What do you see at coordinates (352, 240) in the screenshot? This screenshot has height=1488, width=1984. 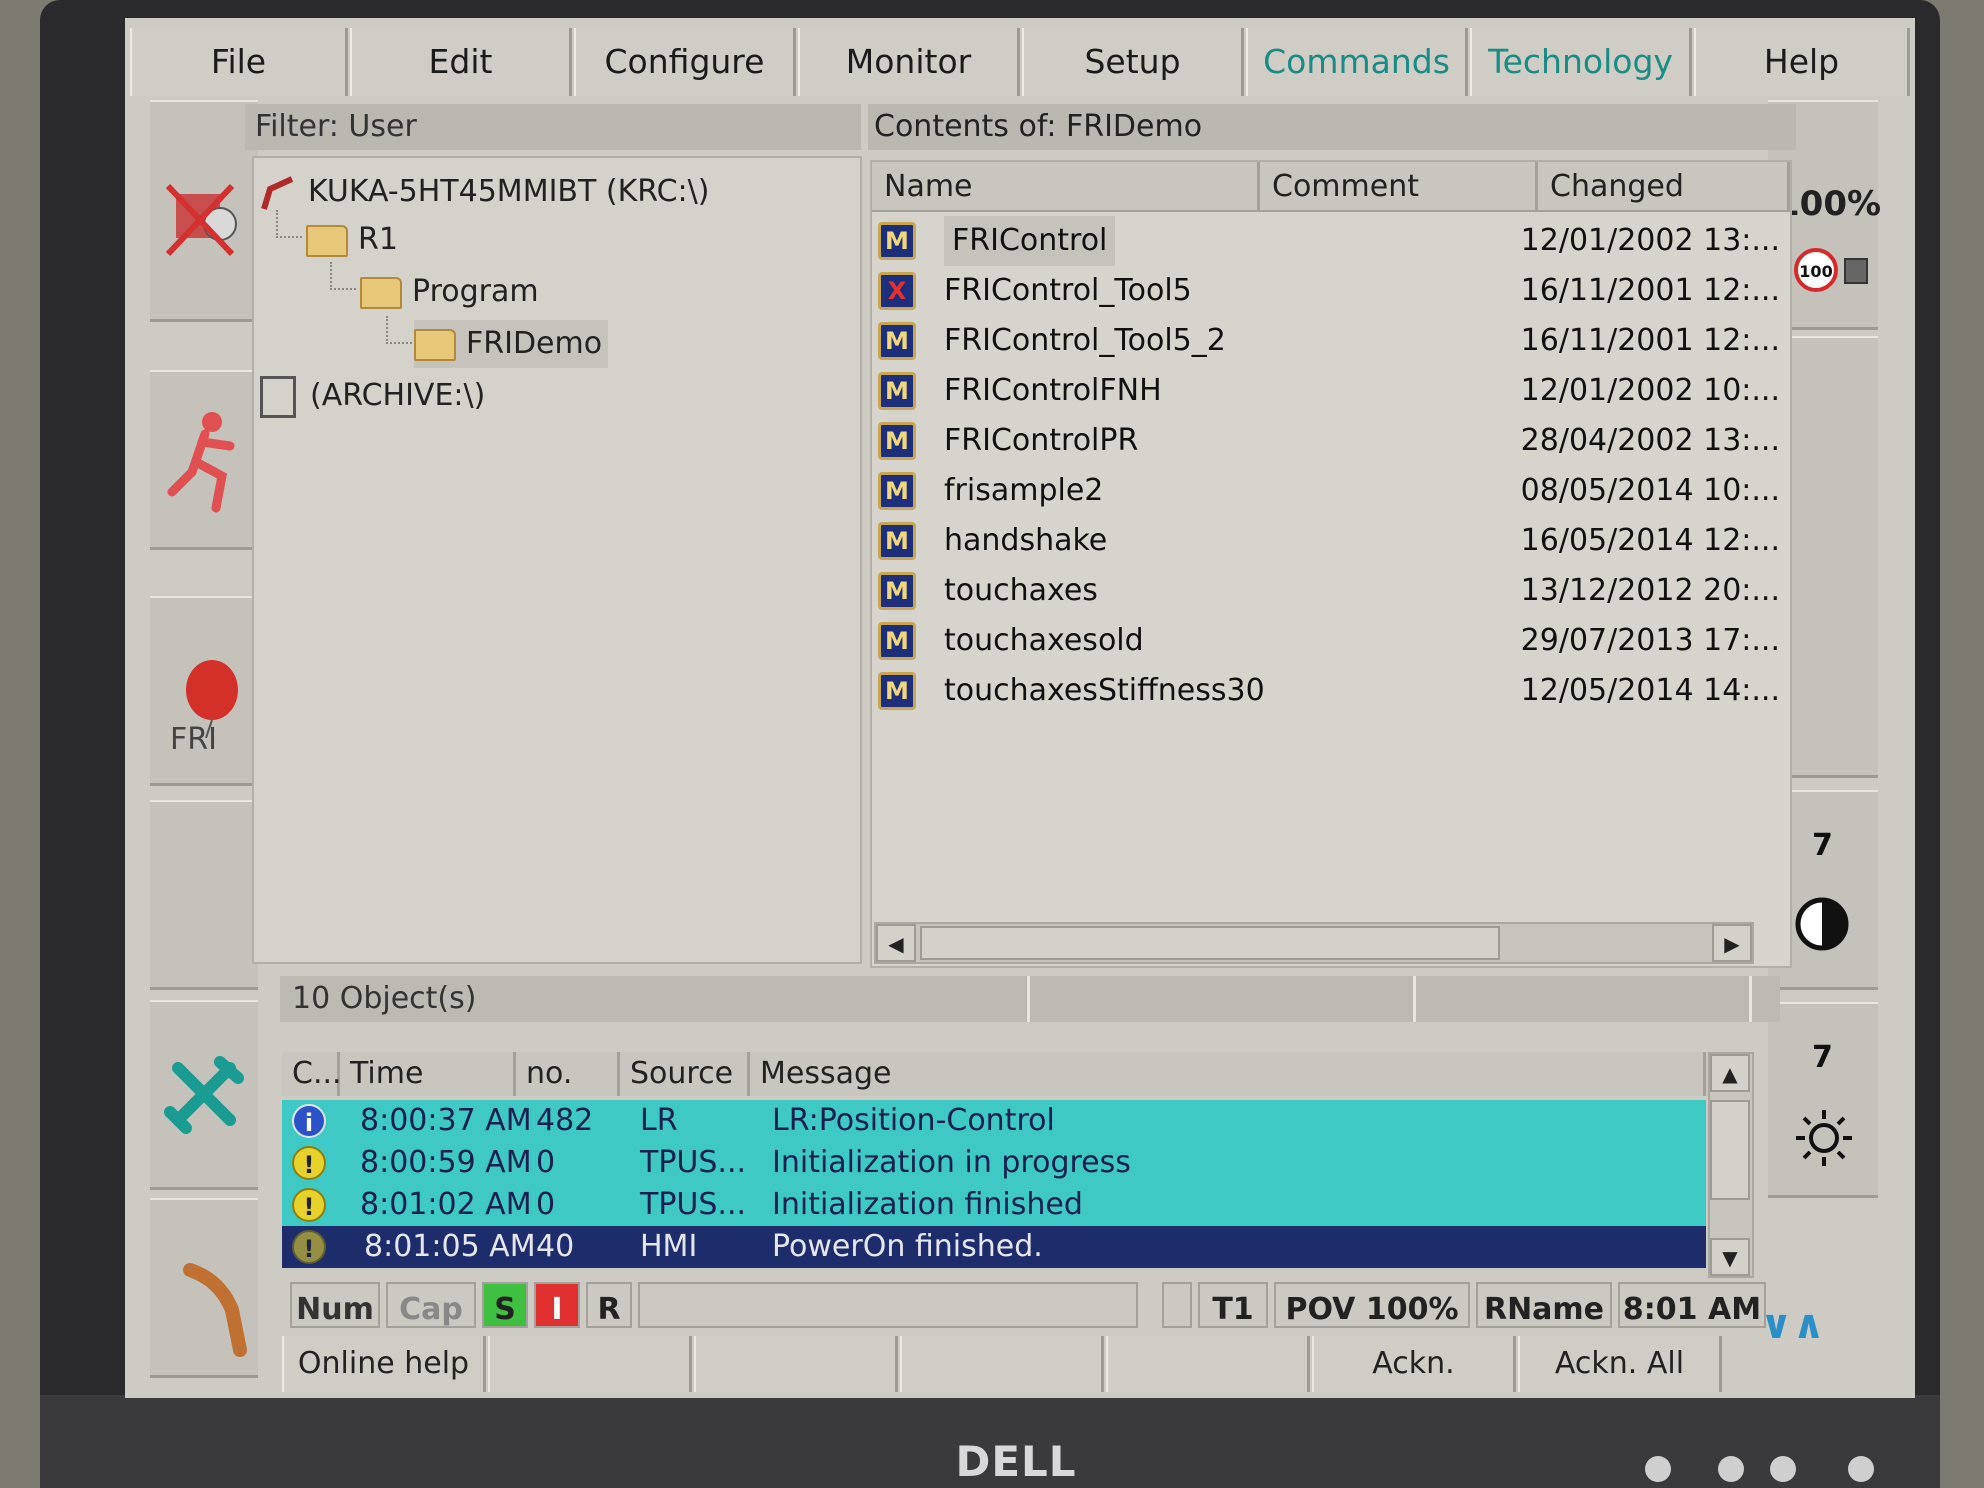 I see `tree-item-r1: R1` at bounding box center [352, 240].